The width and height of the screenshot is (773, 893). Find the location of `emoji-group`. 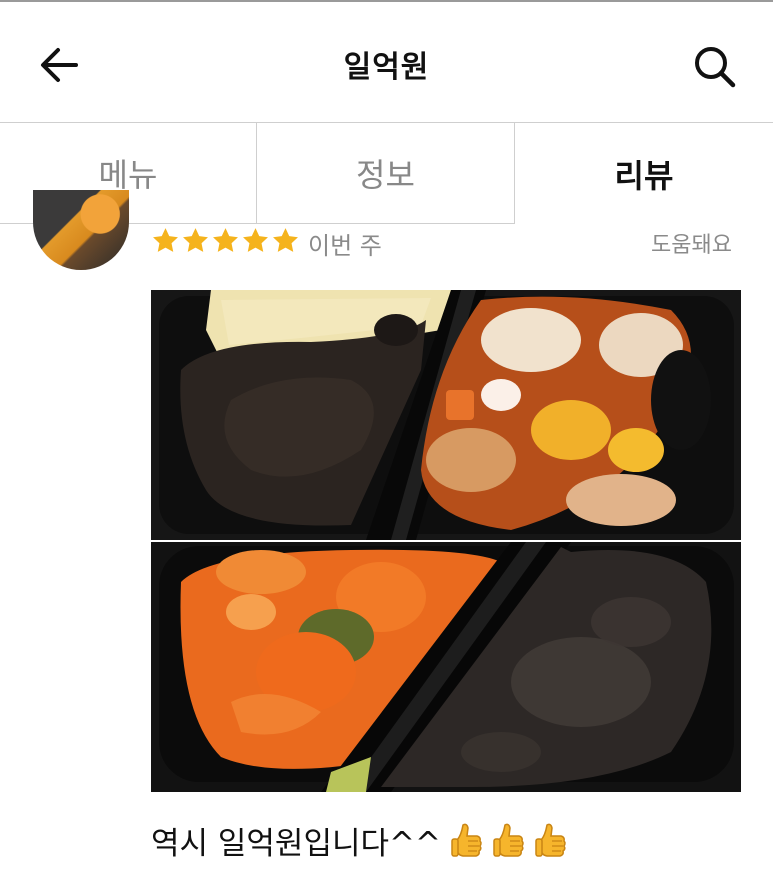

emoji-group is located at coordinates (509, 841).